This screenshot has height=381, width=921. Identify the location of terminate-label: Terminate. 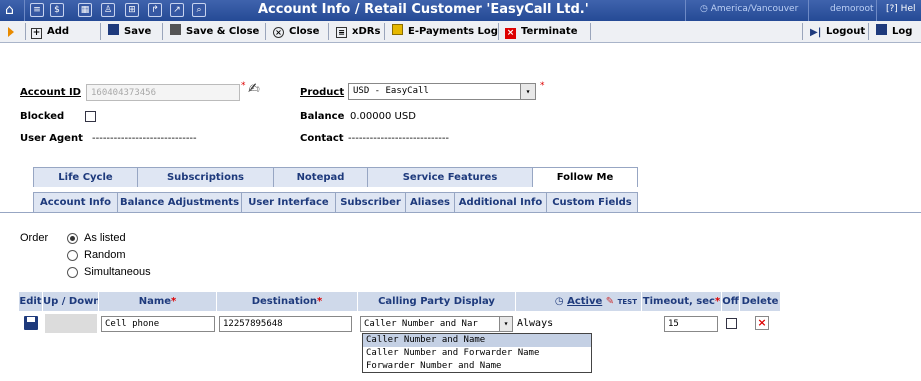
(549, 31).